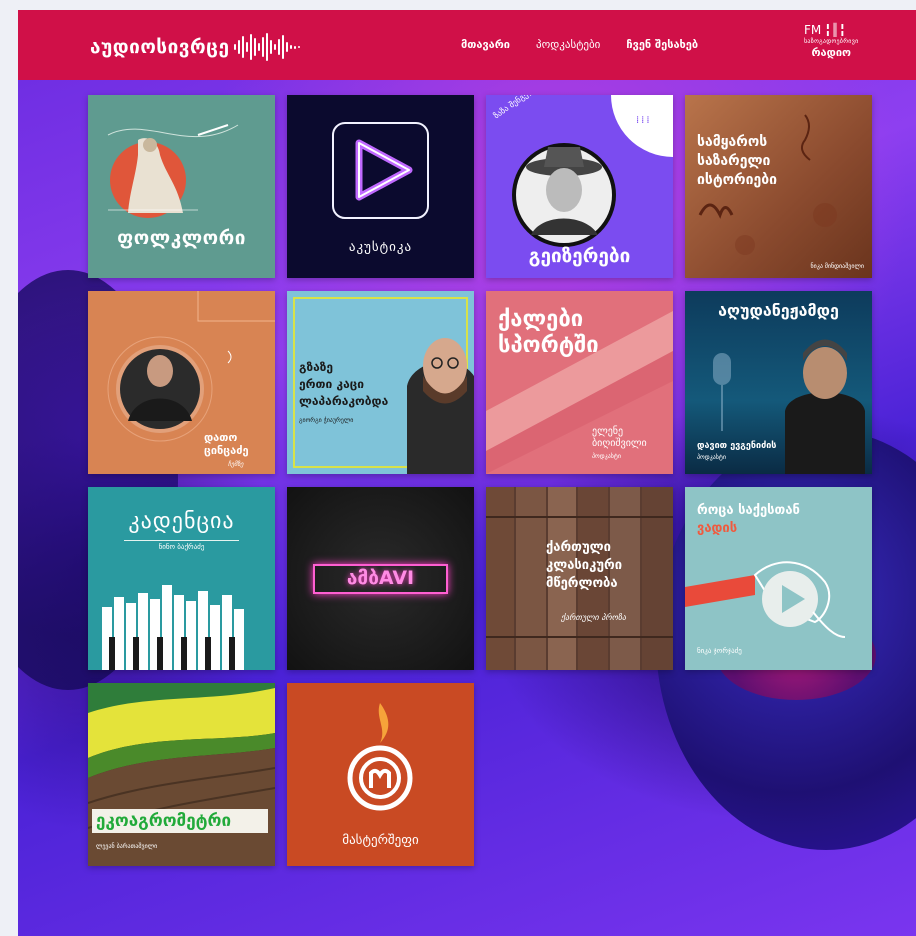 This screenshot has height=936, width=916. Describe the element at coordinates (485, 44) in the screenshot. I see `nav-home-link: მთავარი` at that location.